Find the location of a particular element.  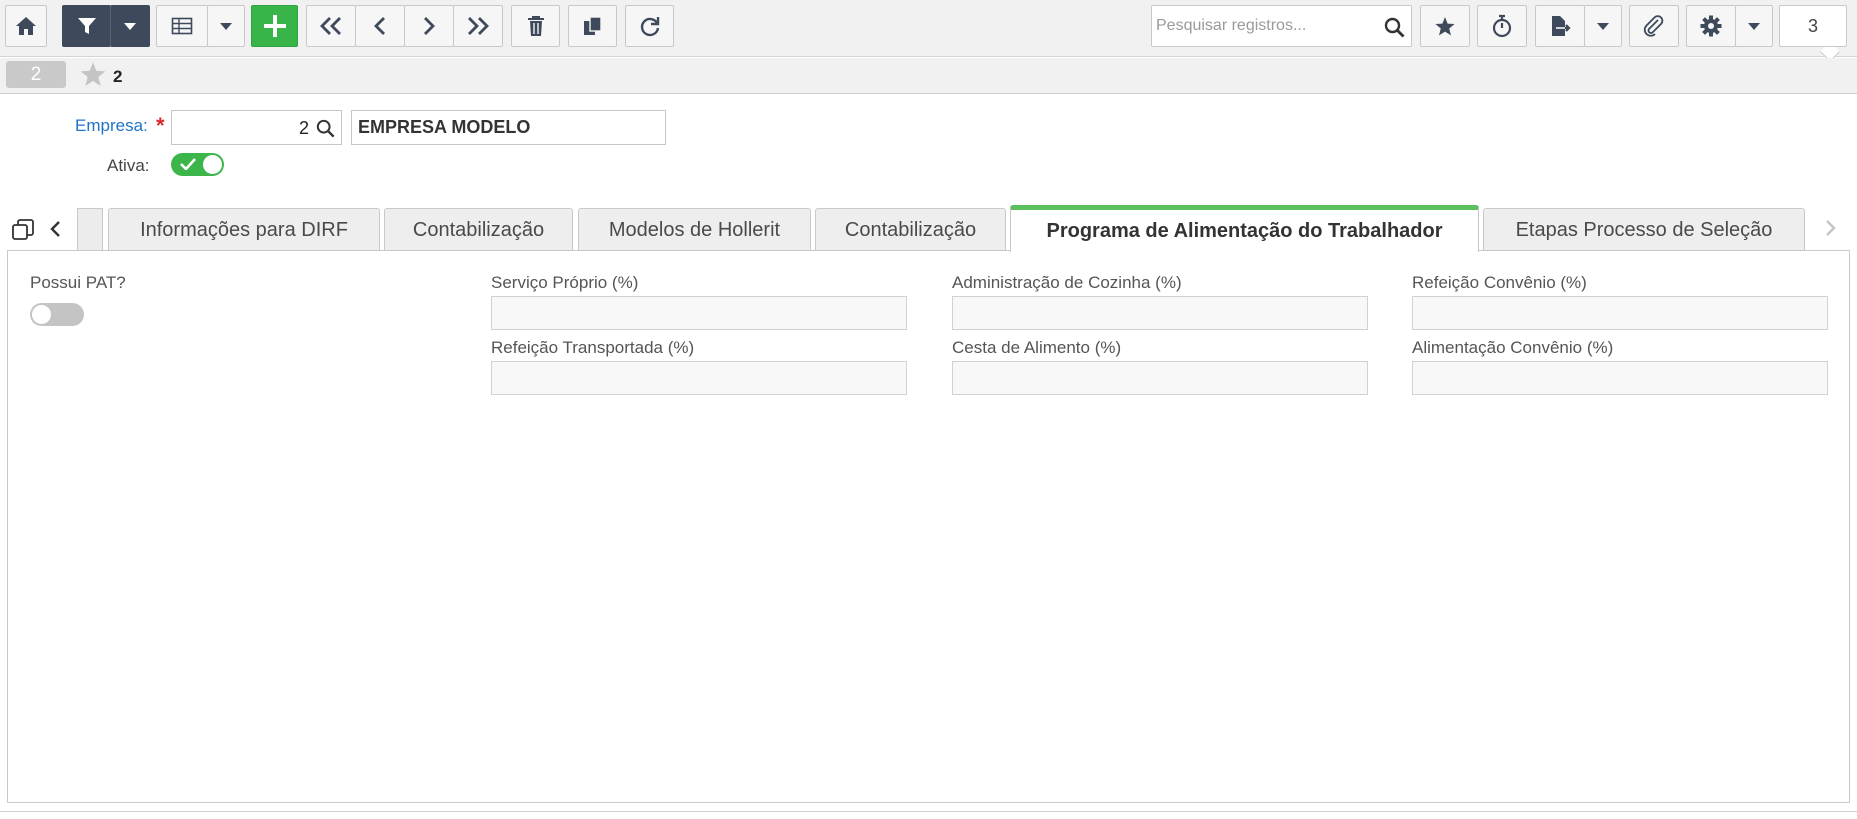

tab-etapas-processo-selecao: Etapas Processo de Seleção is located at coordinates (1644, 229).